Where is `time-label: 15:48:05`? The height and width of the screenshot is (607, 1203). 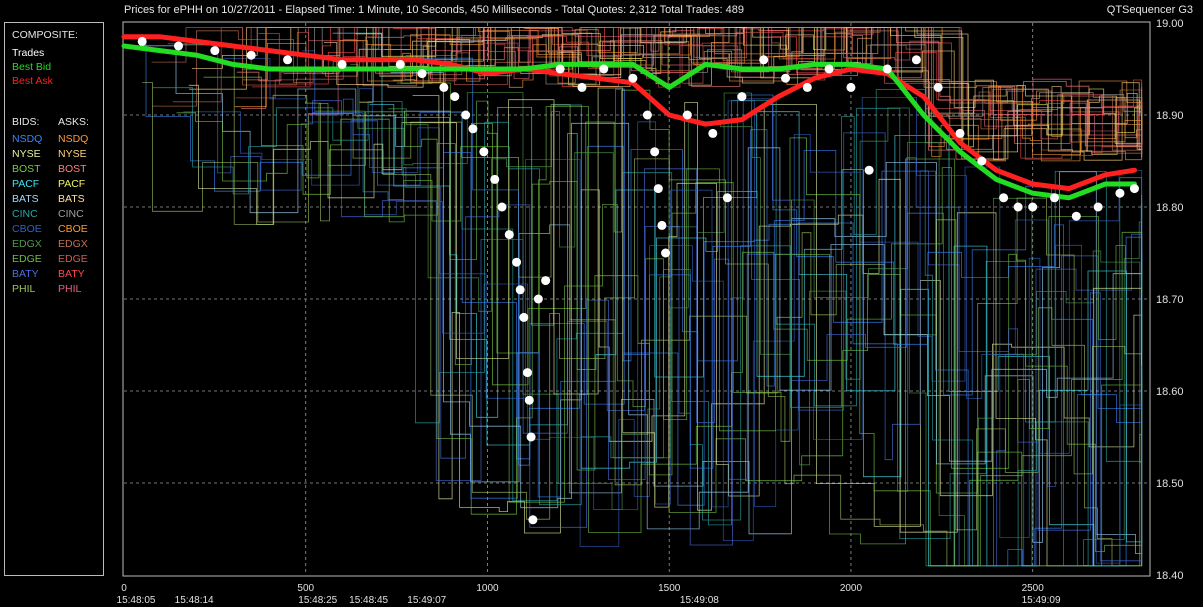
time-label: 15:48:05 is located at coordinates (136, 600).